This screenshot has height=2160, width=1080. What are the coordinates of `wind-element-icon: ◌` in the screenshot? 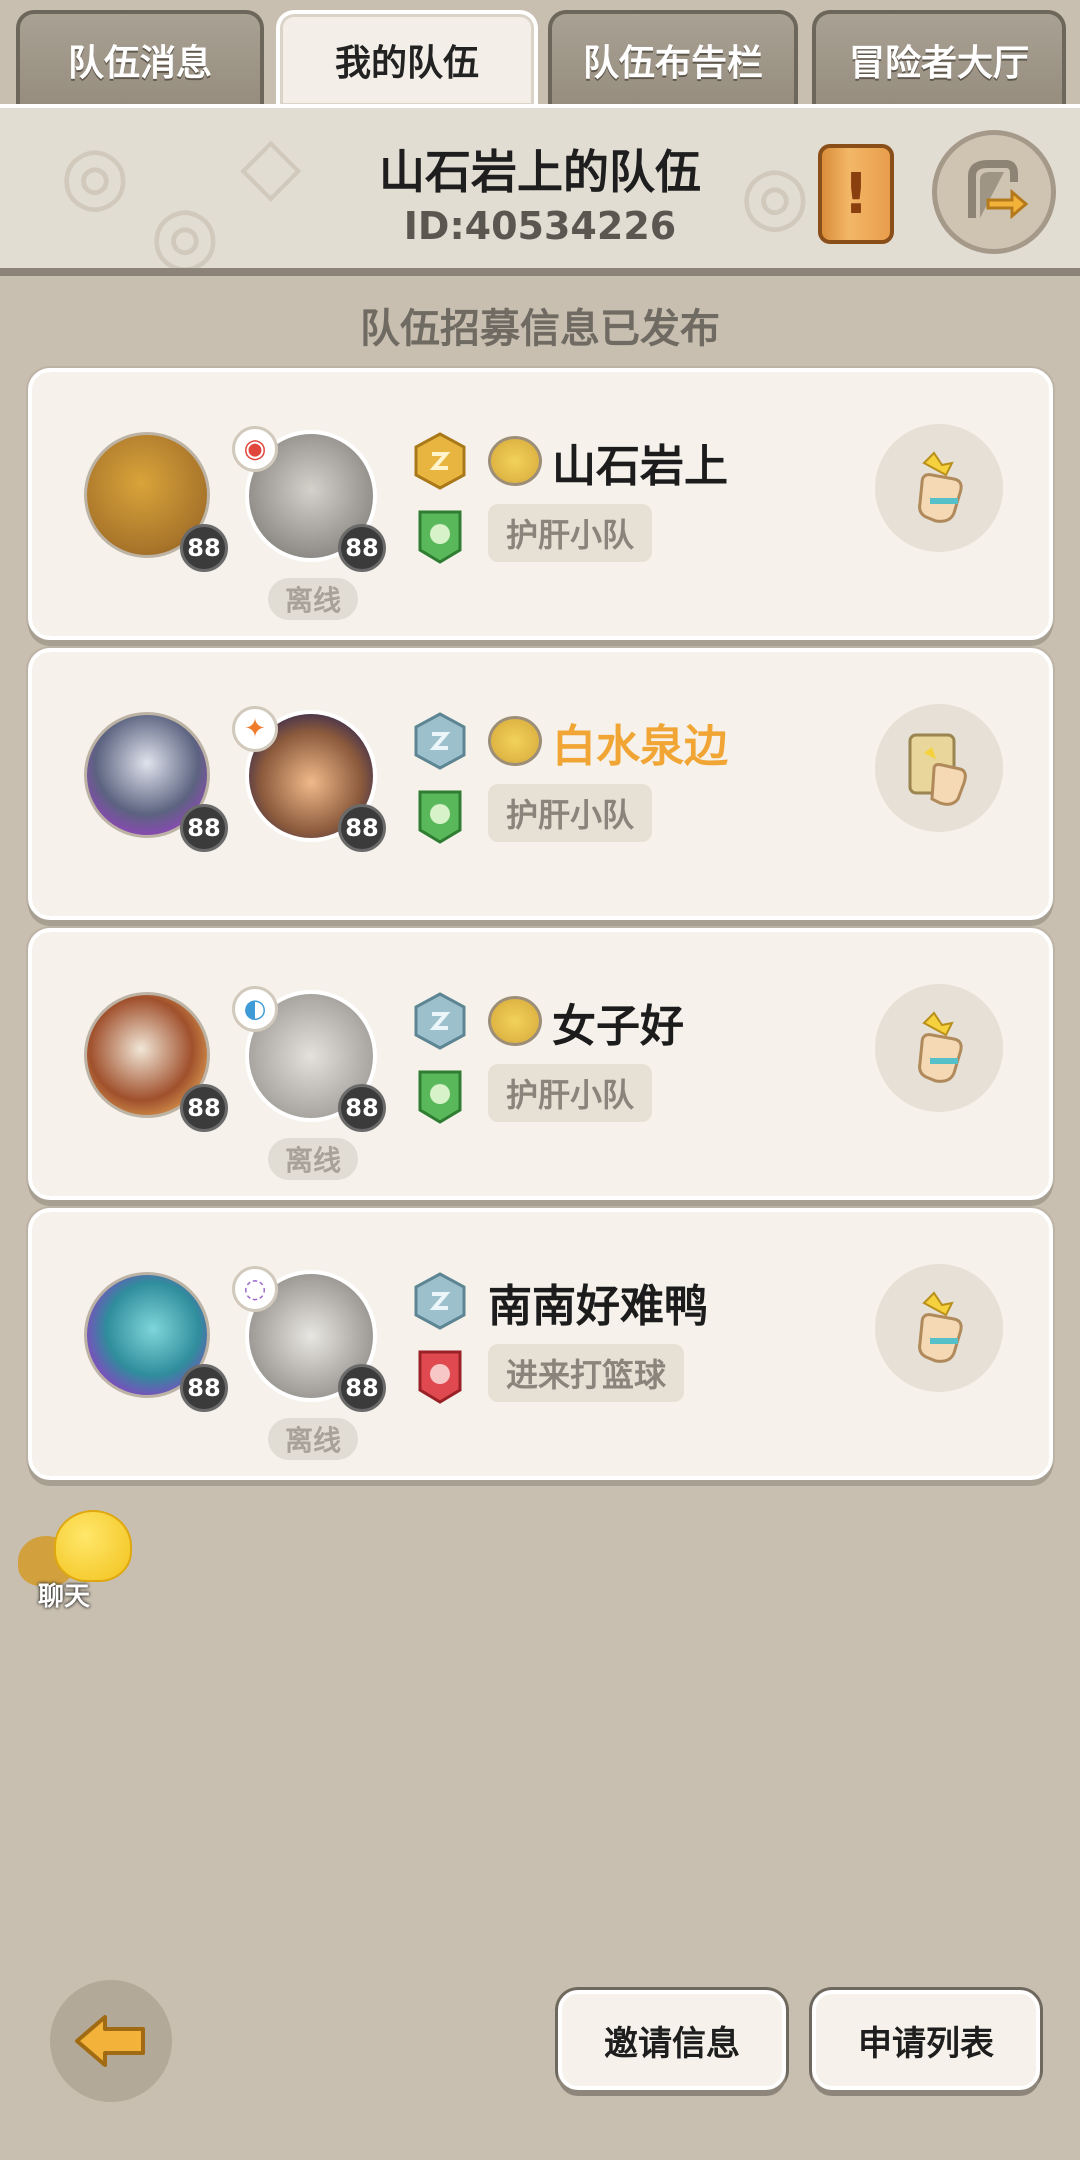 It's located at (255, 1289).